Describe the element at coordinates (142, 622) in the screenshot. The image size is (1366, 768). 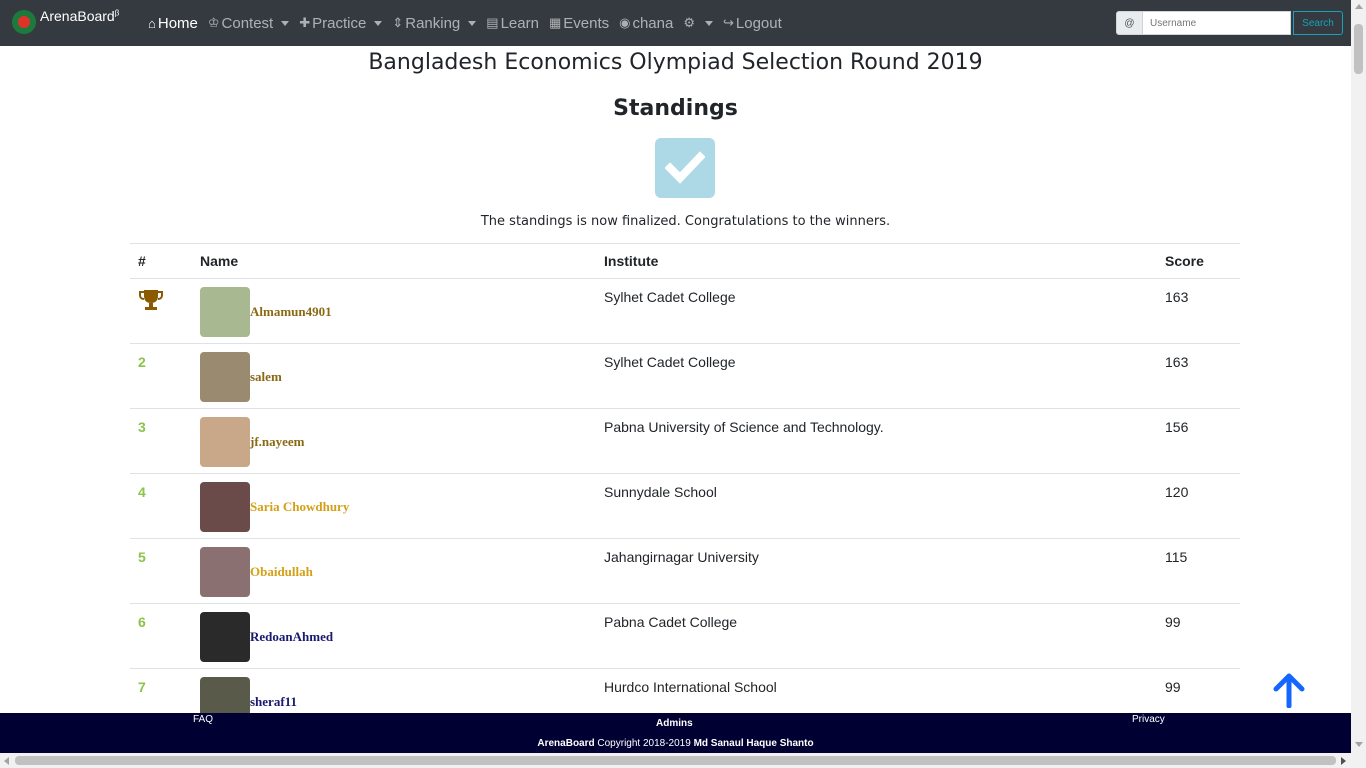
I see `rank-number: 6` at that location.